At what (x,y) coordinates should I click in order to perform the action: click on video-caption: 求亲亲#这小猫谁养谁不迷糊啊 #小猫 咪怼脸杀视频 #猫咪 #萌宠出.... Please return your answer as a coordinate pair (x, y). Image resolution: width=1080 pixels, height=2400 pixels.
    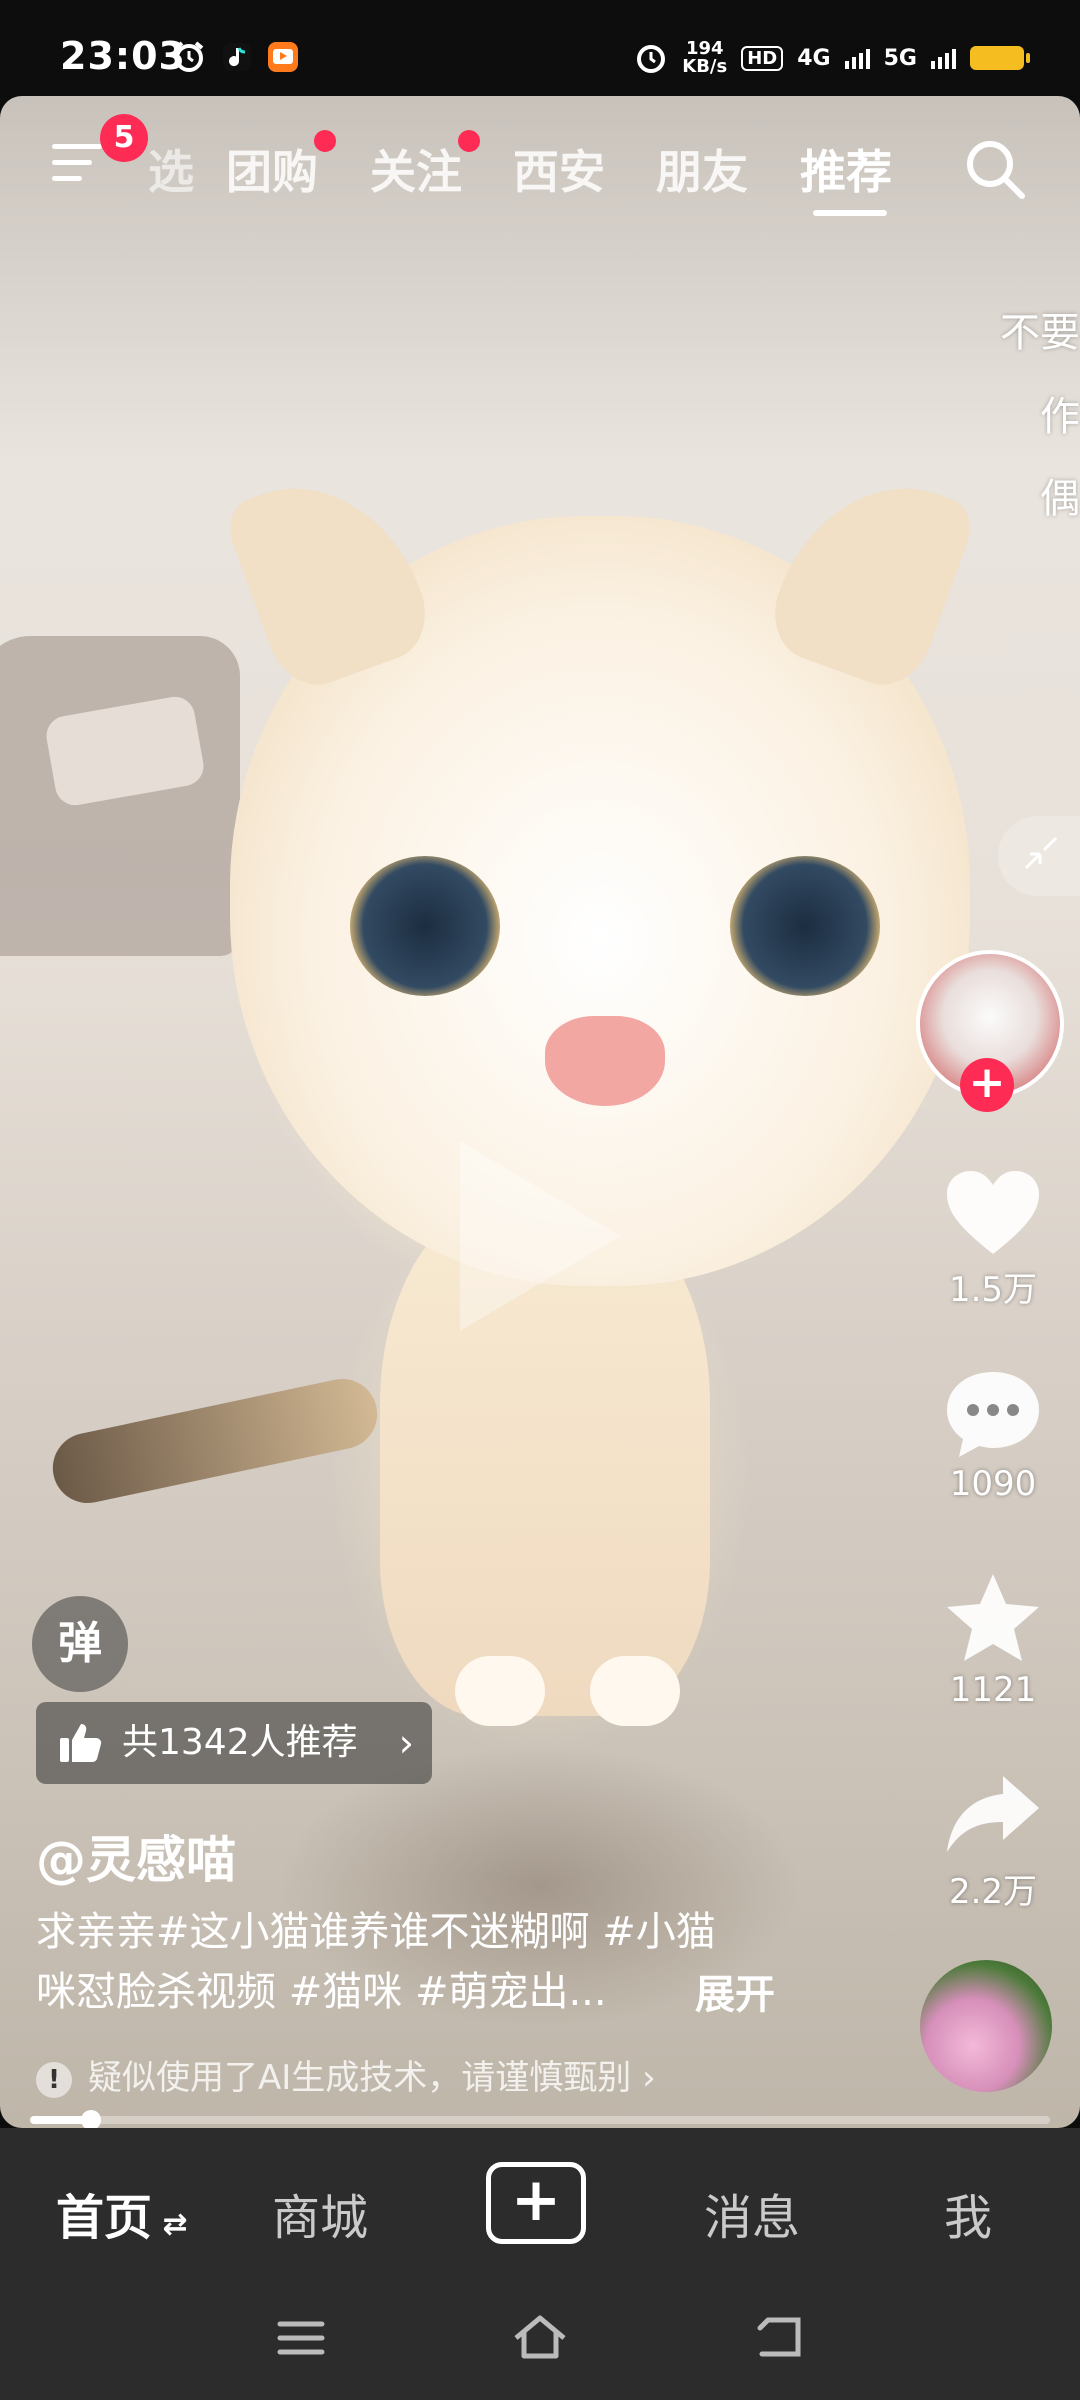
    Looking at the image, I should click on (416, 1962).